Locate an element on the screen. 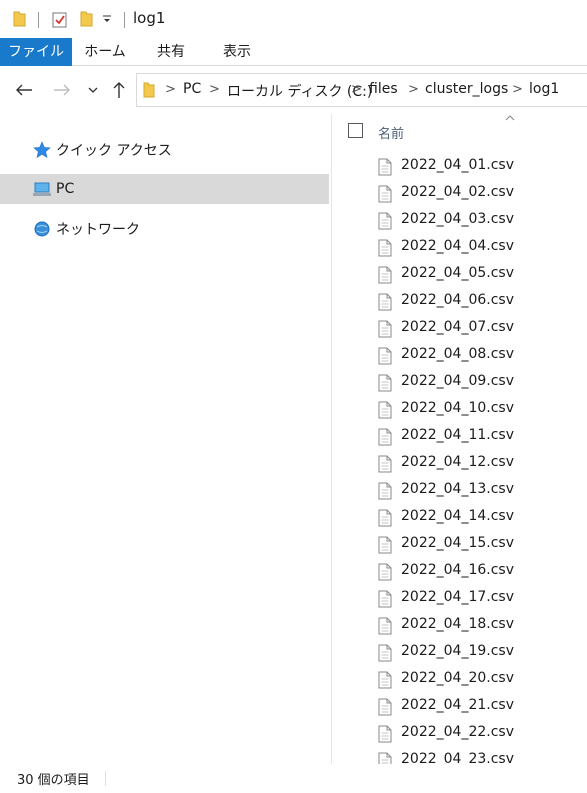 The width and height of the screenshot is (587, 793). file-row: 2022_04_12.csv is located at coordinates (459, 464).